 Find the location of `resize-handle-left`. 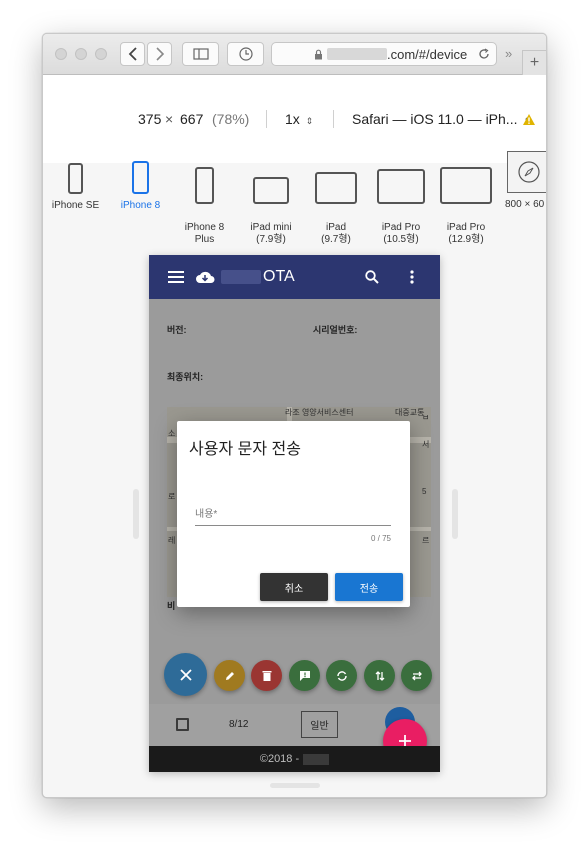

resize-handle-left is located at coordinates (136, 514).